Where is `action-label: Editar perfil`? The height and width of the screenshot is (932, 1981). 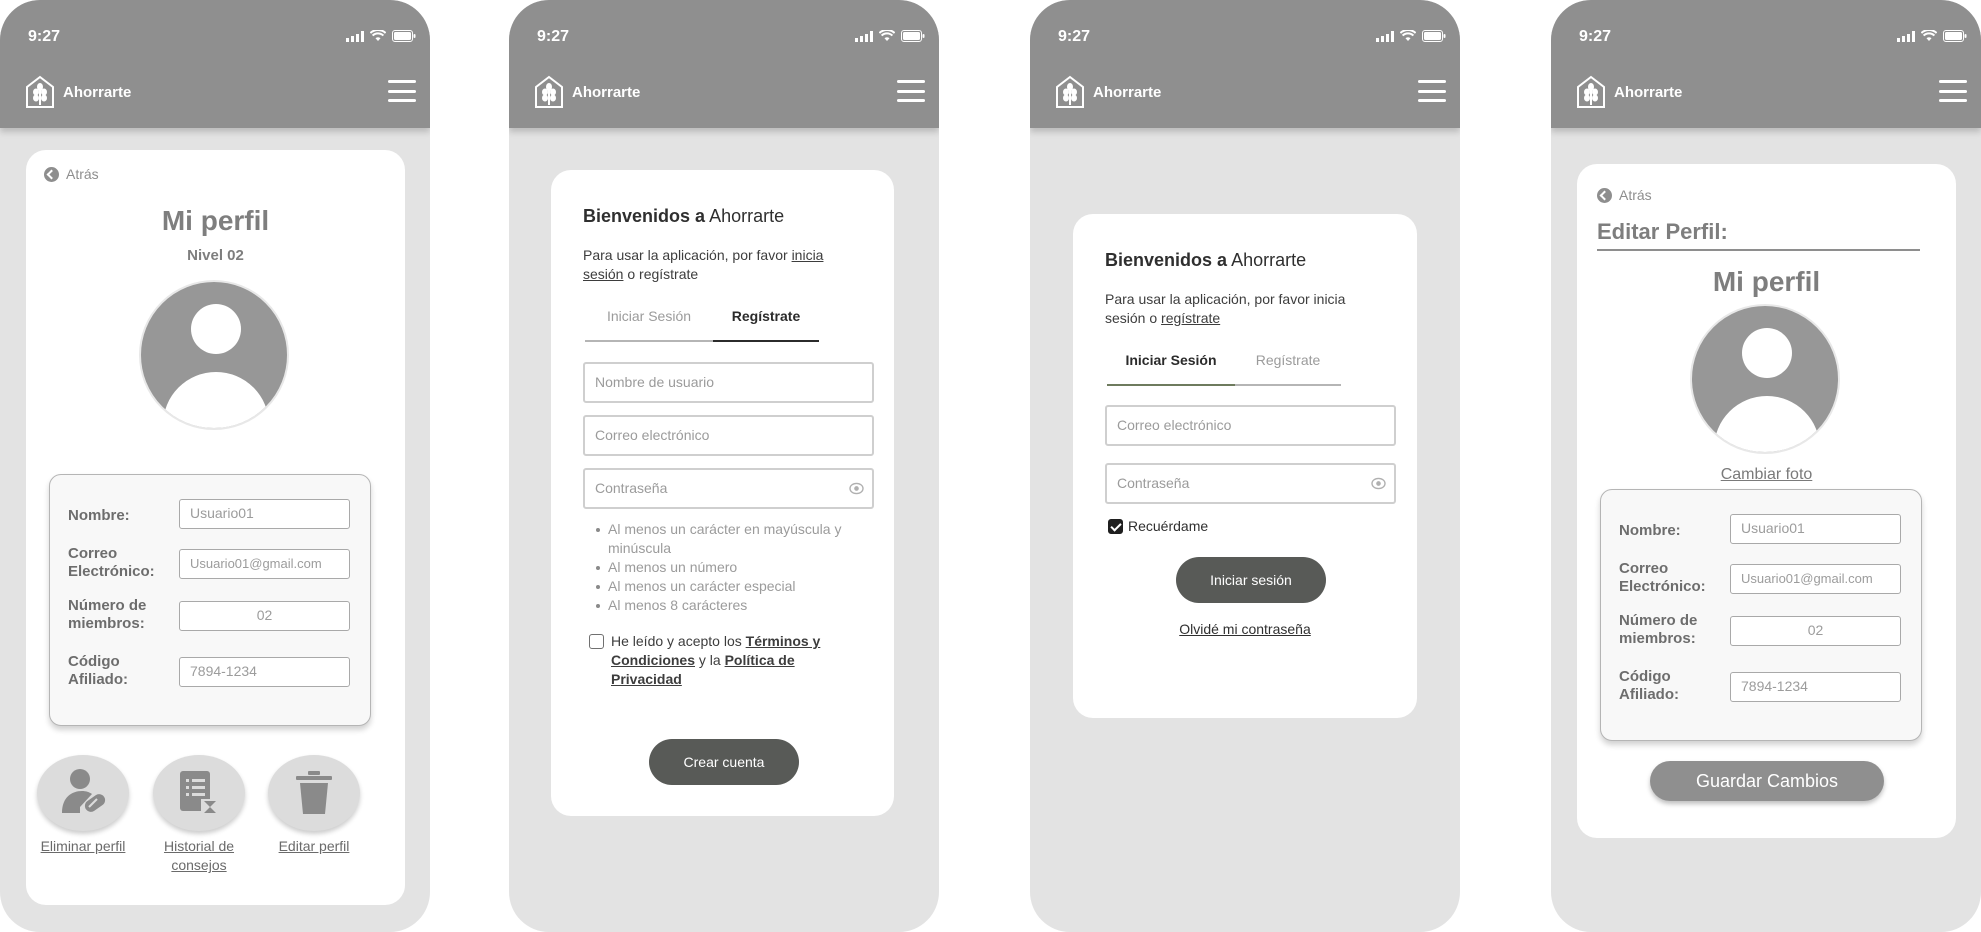
action-label: Editar perfil is located at coordinates (314, 846).